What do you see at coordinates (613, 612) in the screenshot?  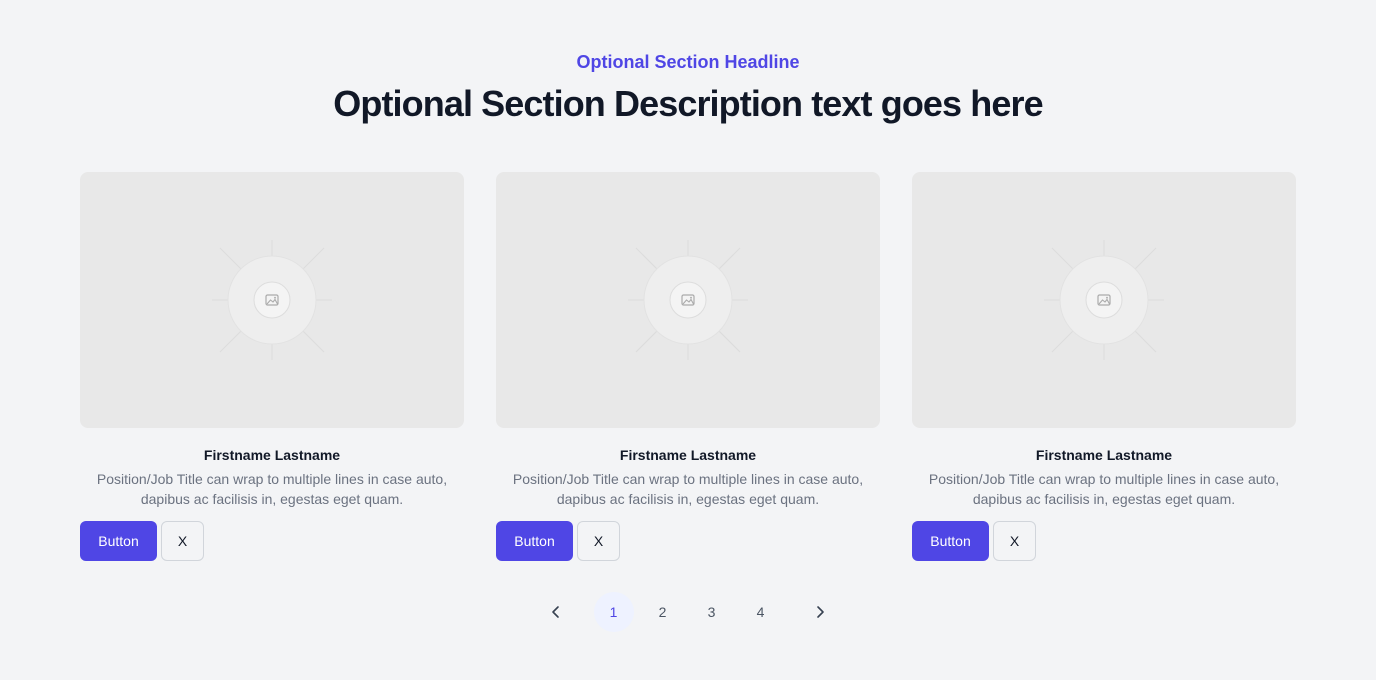 I see `page-1-button: 1` at bounding box center [613, 612].